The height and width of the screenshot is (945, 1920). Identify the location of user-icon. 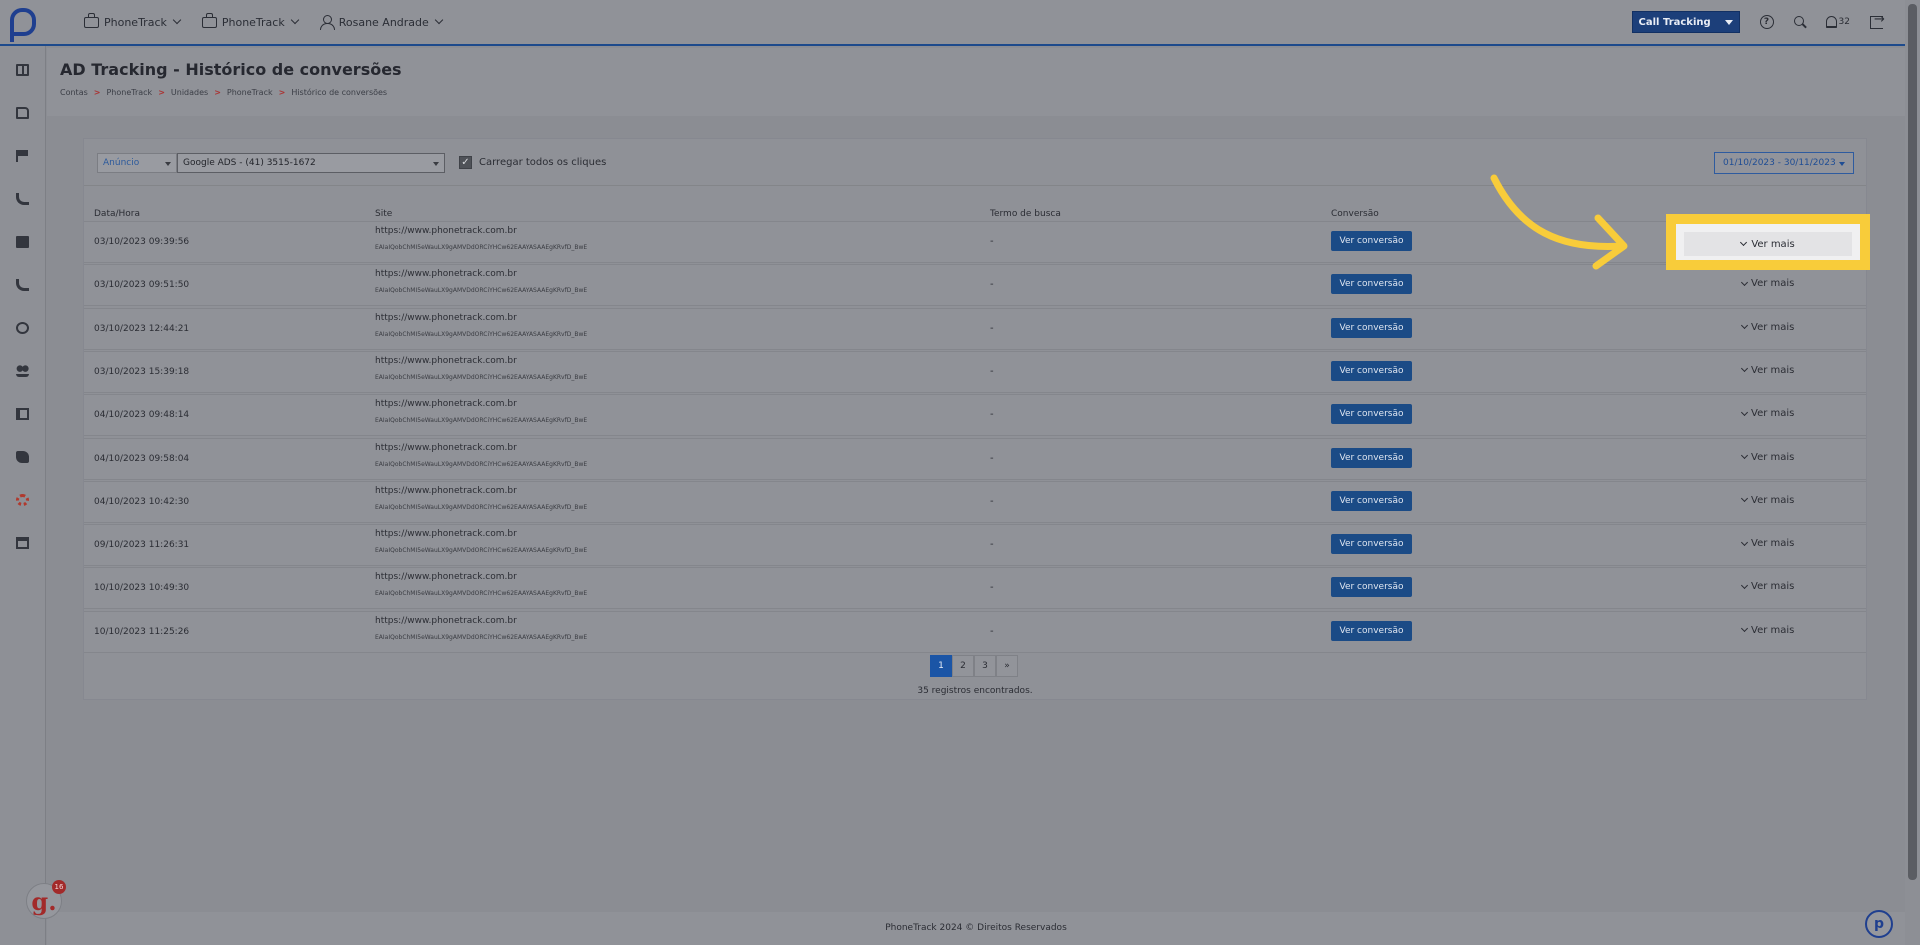
(327, 22).